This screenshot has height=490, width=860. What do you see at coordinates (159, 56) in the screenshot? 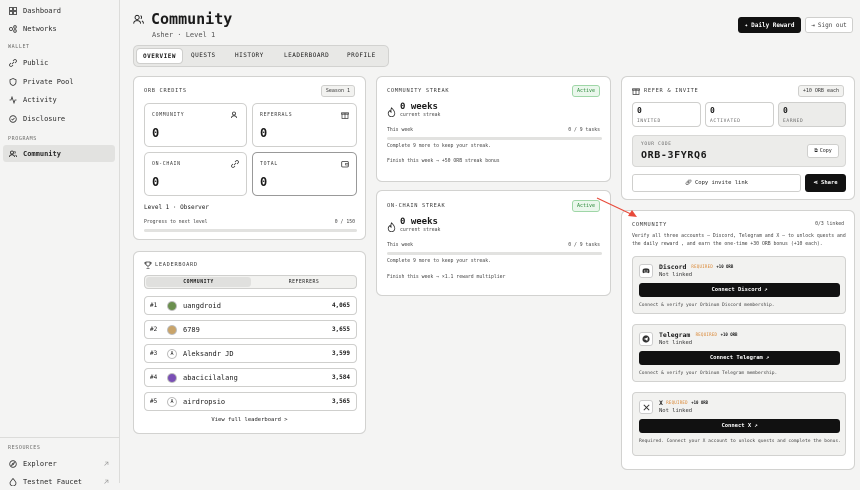
I see `tab-overview: OVERVIEW` at bounding box center [159, 56].